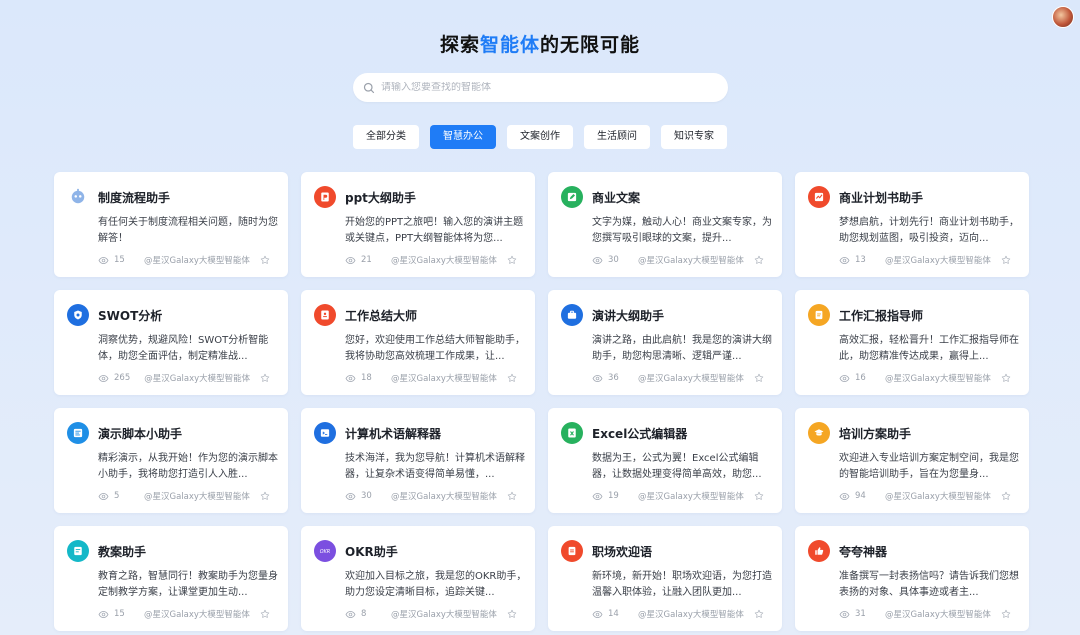 This screenshot has height=635, width=1080. What do you see at coordinates (325, 552) in the screenshot?
I see `svg-text: OKR` at bounding box center [325, 552].